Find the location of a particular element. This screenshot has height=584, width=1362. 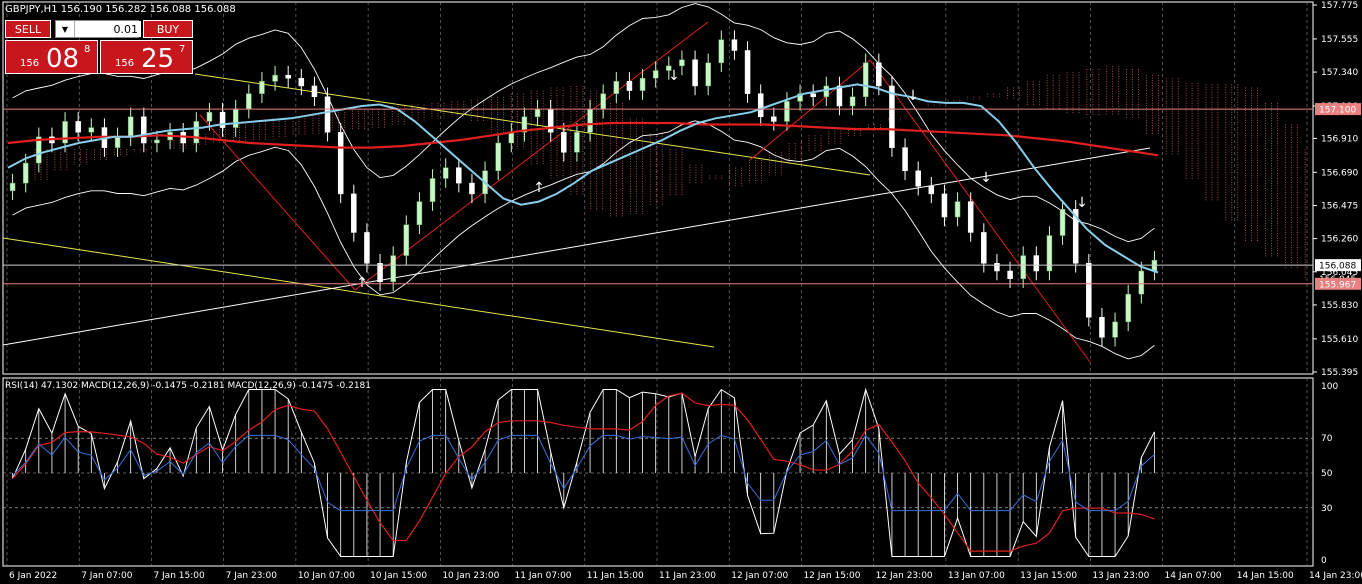

price-tick-label: 157.775 is located at coordinates (1339, 6).